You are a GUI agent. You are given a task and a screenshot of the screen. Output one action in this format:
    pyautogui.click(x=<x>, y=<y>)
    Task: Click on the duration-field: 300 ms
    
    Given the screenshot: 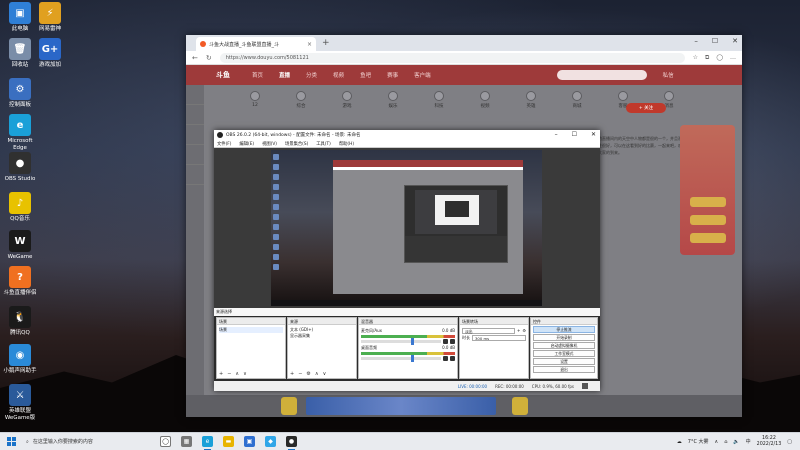 What is the action you would take?
    pyautogui.click(x=499, y=338)
    